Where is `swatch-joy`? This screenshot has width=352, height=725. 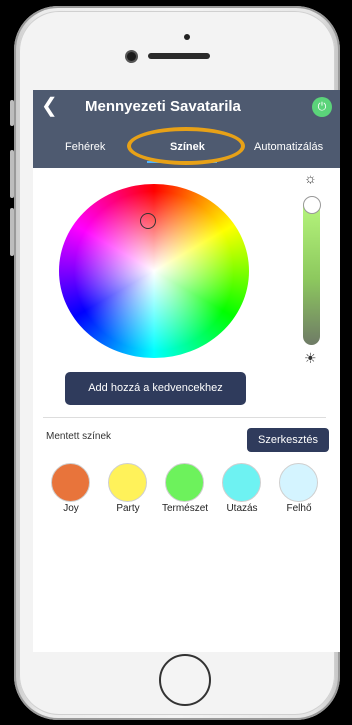
swatch-joy is located at coordinates (70, 482).